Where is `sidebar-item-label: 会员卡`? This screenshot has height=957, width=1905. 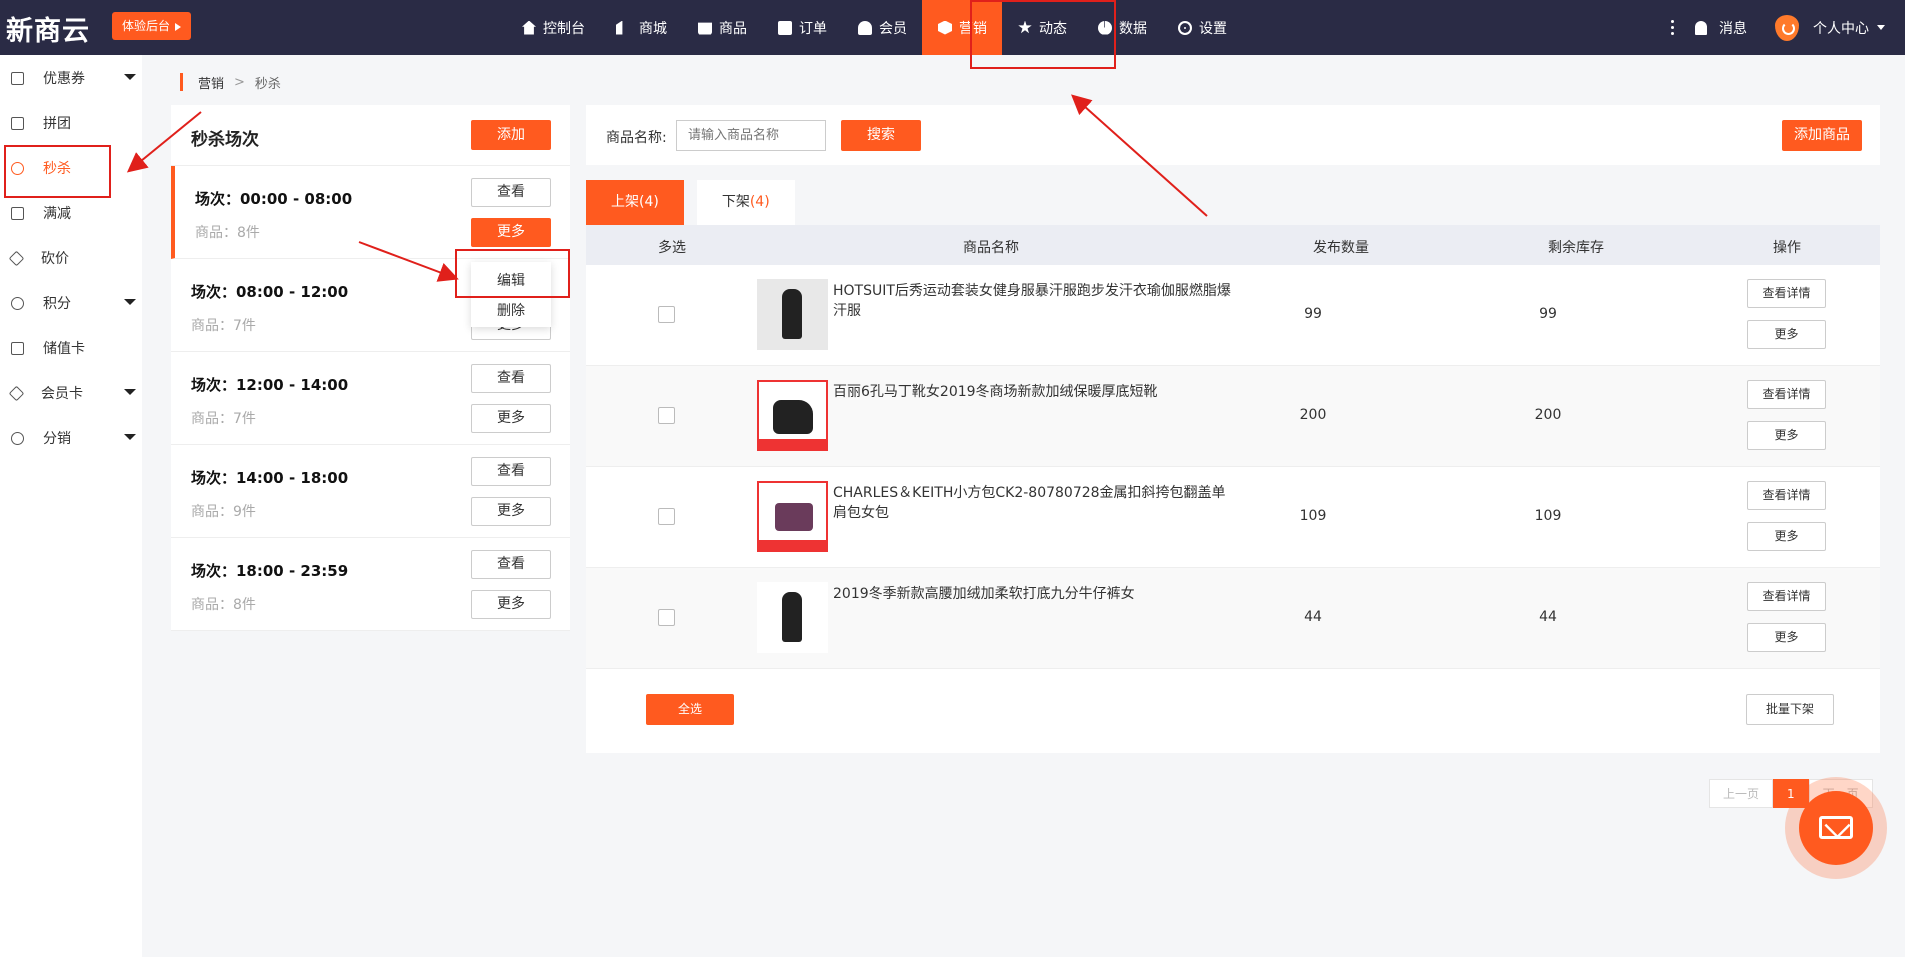 sidebar-item-label: 会员卡 is located at coordinates (62, 394).